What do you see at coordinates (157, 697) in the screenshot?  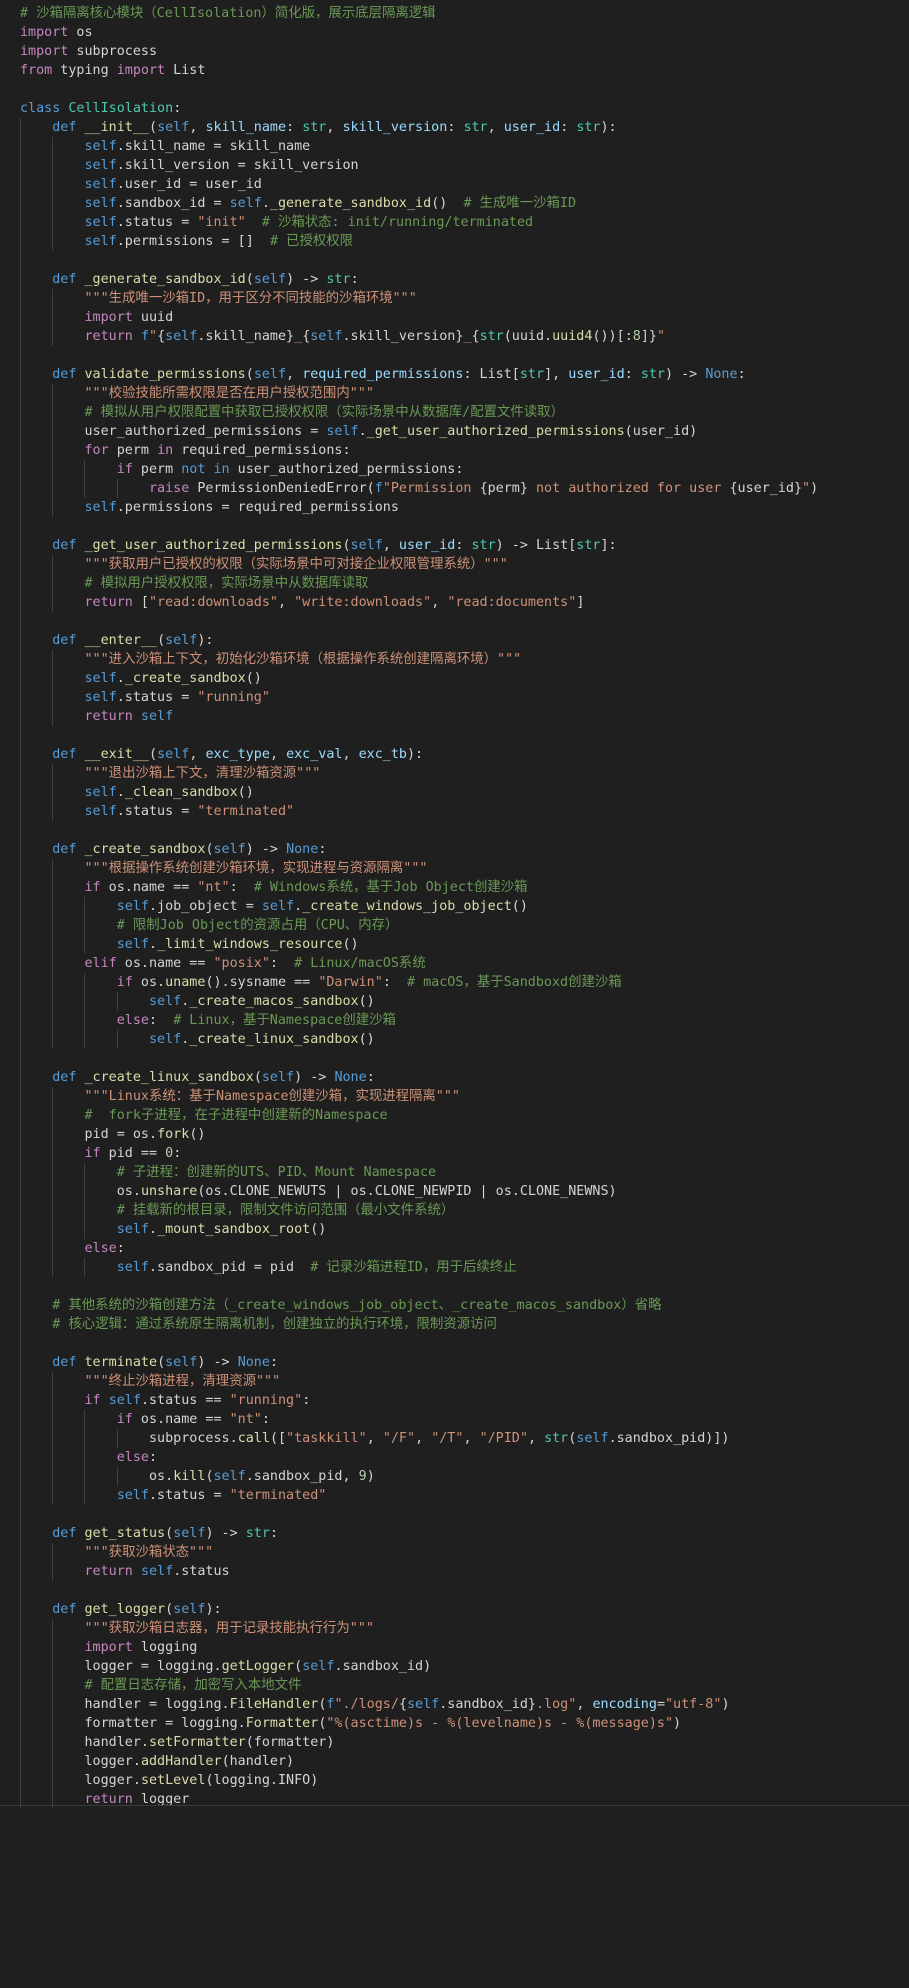 I see `code-token: .status =` at bounding box center [157, 697].